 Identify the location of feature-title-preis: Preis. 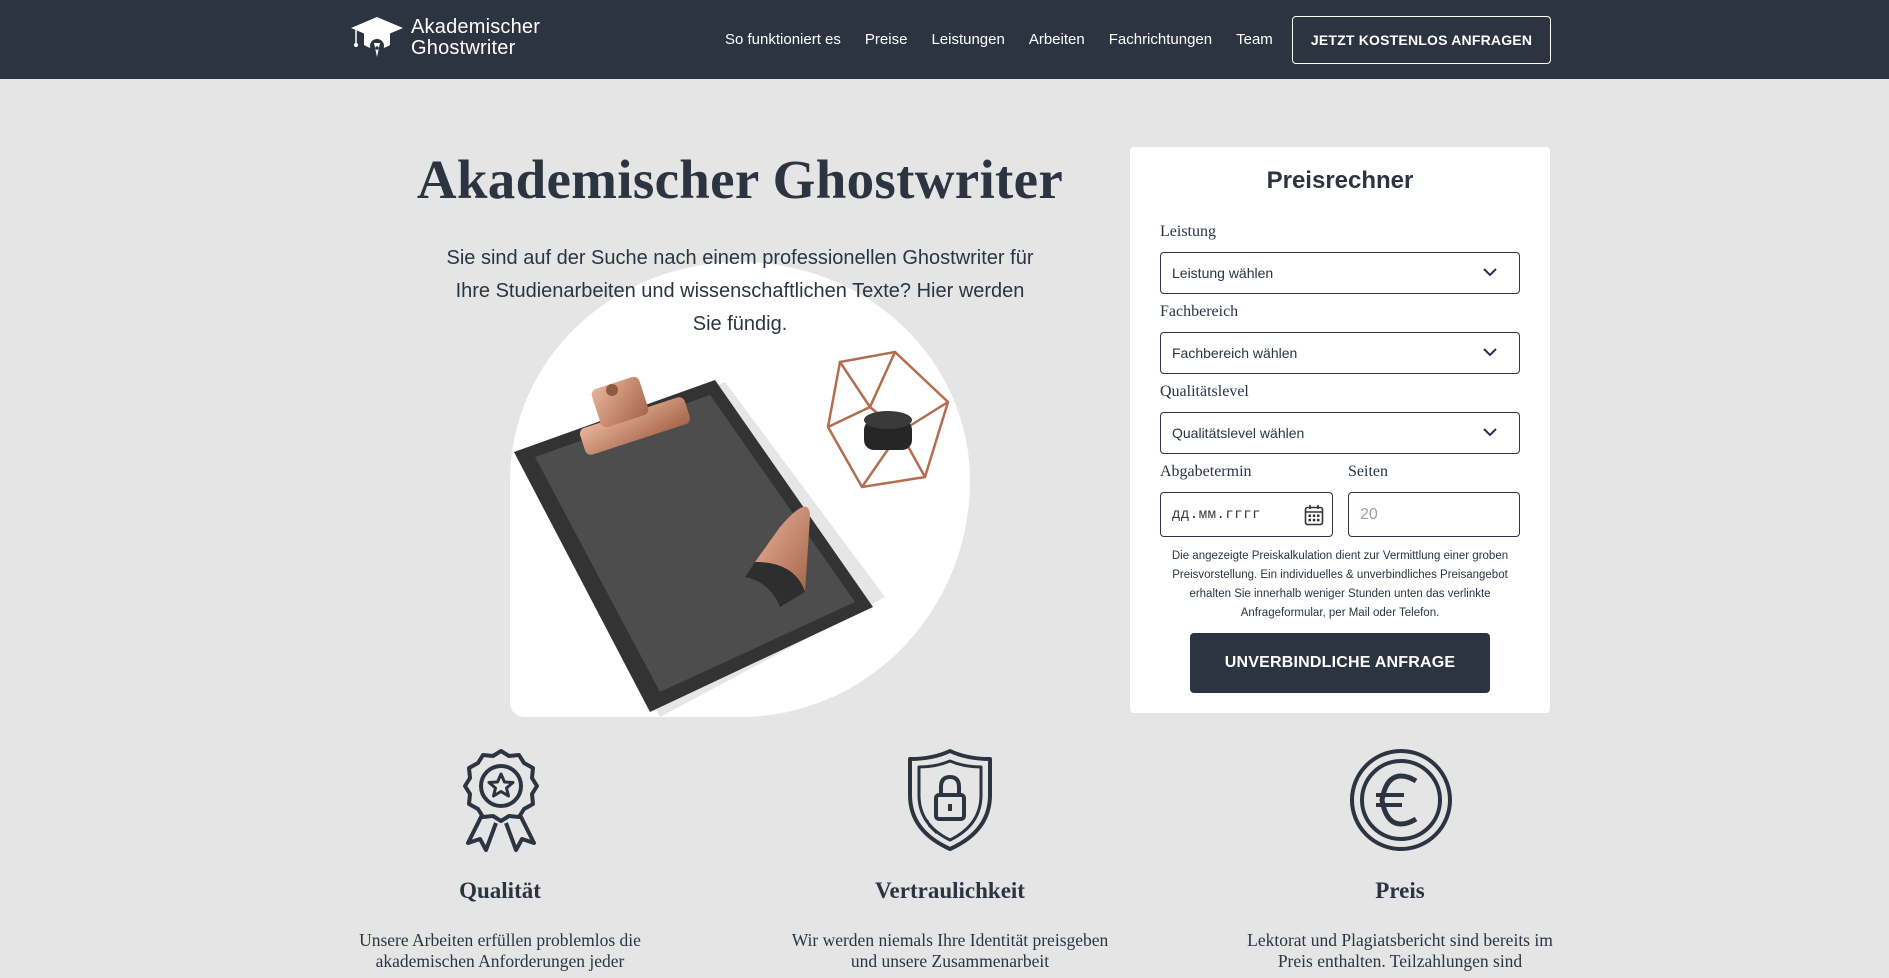
(1400, 890).